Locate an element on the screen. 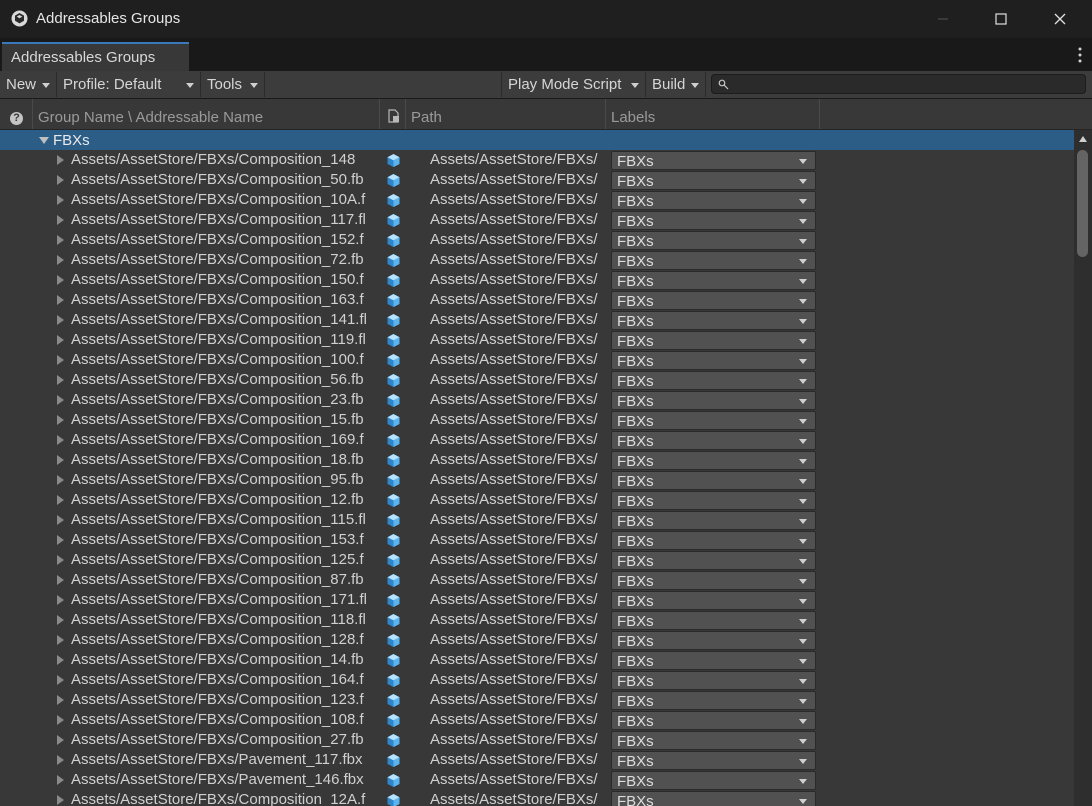 The image size is (1092, 806). vertical-scrollbar is located at coordinates (1083, 468).